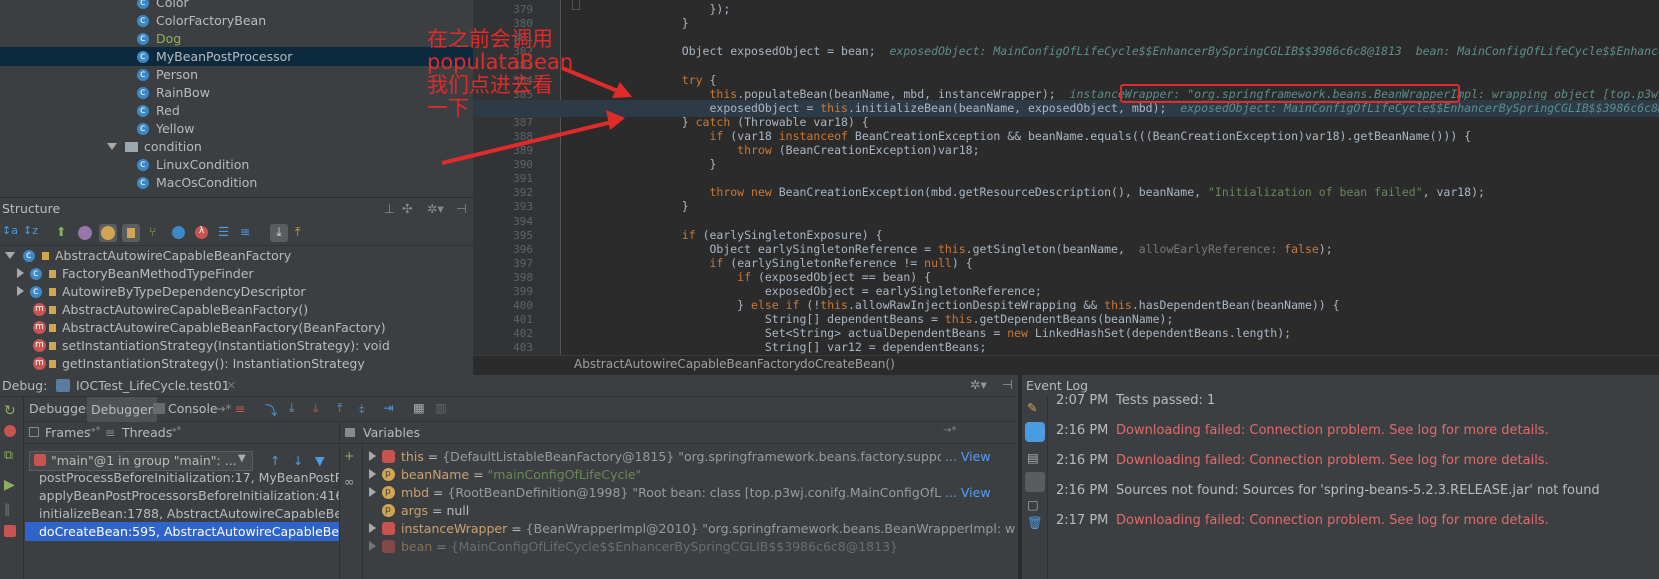 The width and height of the screenshot is (1659, 579). I want to click on project-tree-item: LinuxCondition, so click(236, 164).